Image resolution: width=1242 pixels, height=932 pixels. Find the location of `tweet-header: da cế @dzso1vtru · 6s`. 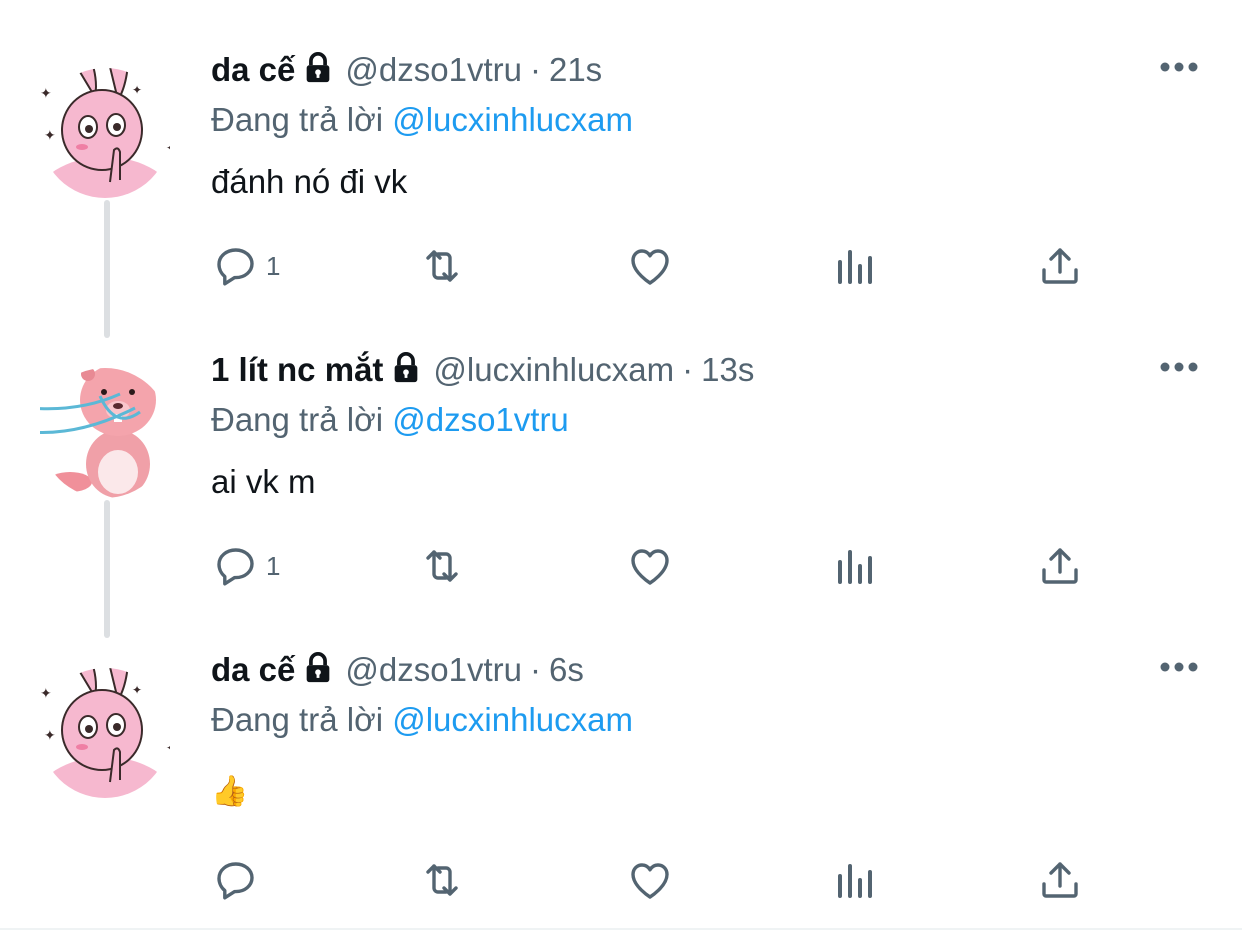

tweet-header: da cế @dzso1vtru · 6s is located at coordinates (397, 670).